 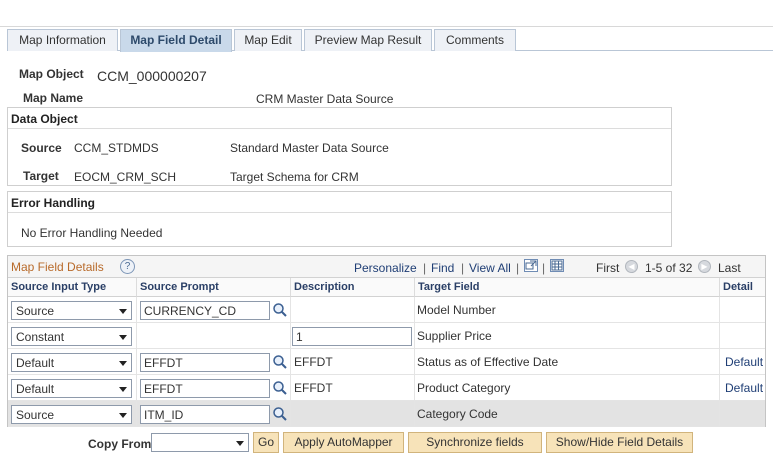 What do you see at coordinates (386, 414) in the screenshot?
I see `table-row: Source ITM_ID Category Code` at bounding box center [386, 414].